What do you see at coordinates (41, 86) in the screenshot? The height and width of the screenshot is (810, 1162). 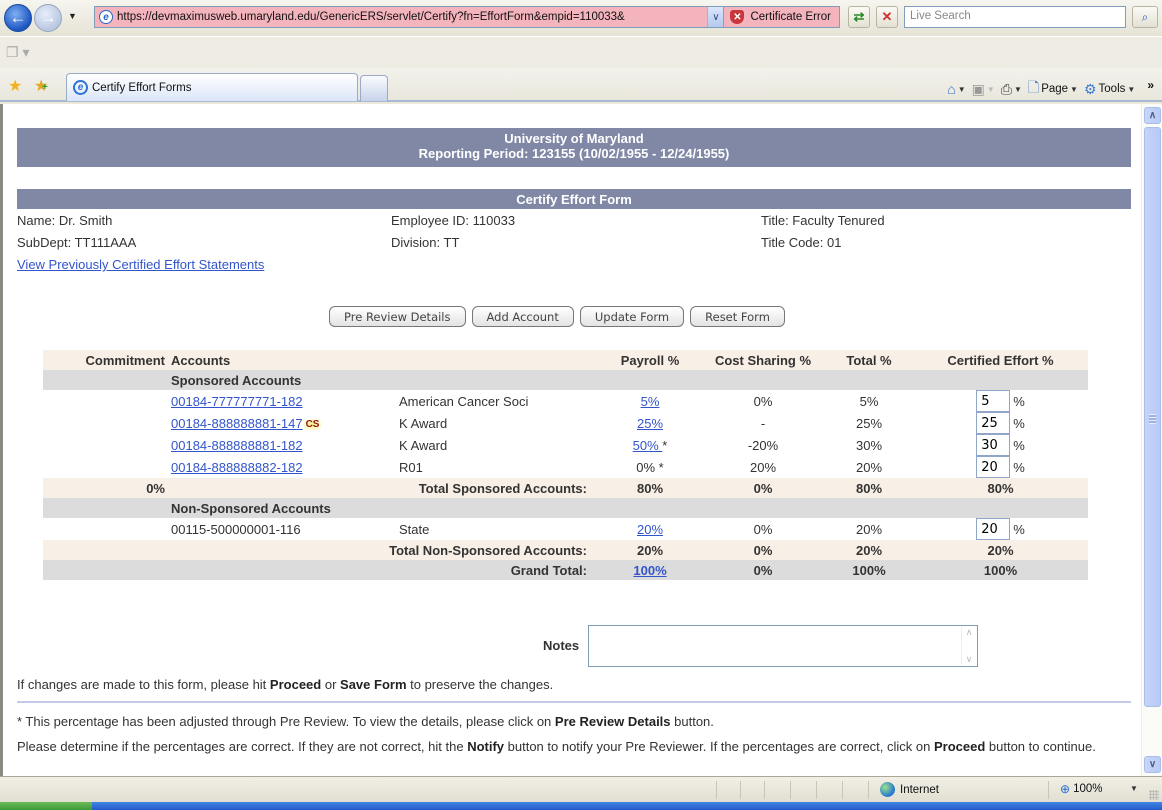 I see `add-favorites-icon: ★ +` at bounding box center [41, 86].